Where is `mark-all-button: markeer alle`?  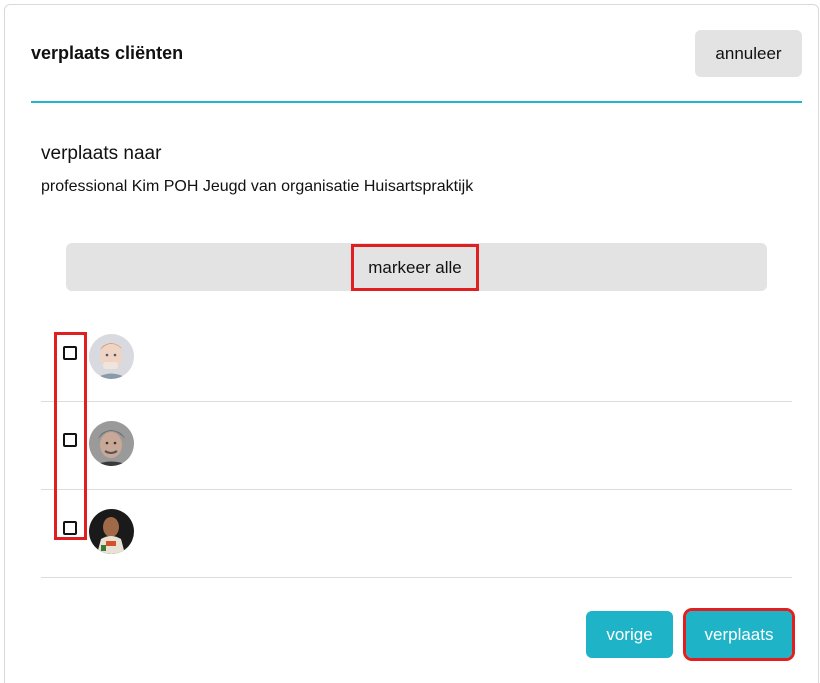 mark-all-button: markeer alle is located at coordinates (415, 267).